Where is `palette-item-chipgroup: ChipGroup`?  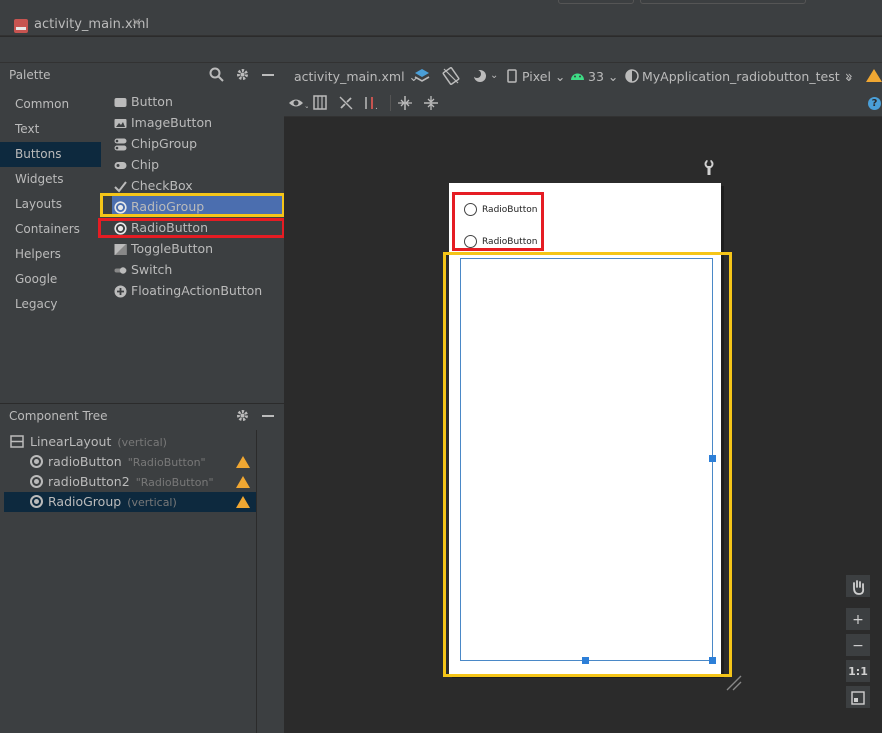 palette-item-chipgroup: ChipGroup is located at coordinates (198, 143).